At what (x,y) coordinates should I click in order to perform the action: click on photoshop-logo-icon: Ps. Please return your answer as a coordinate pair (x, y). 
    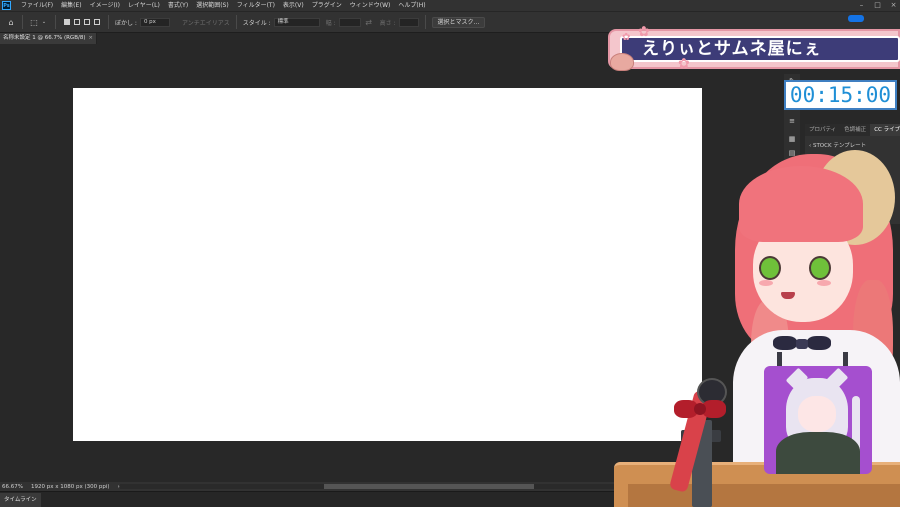
    Looking at the image, I should click on (6, 5).